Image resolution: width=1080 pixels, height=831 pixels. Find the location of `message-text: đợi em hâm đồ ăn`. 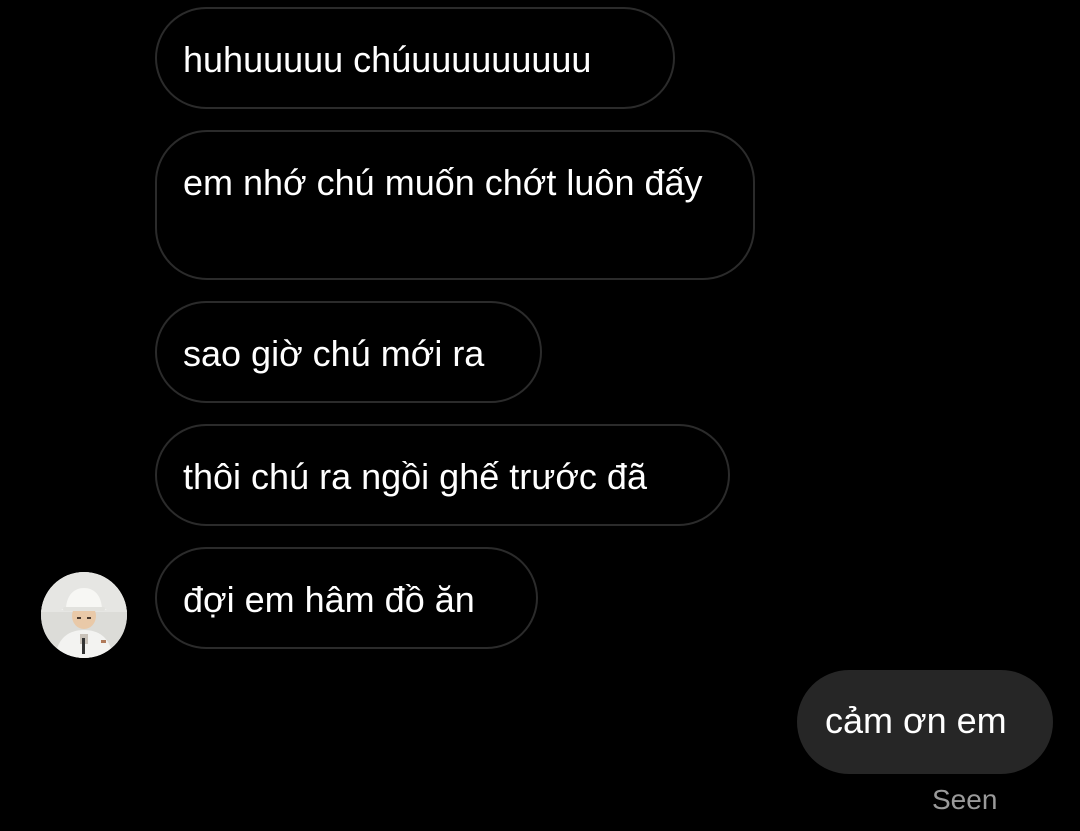

message-text: đợi em hâm đồ ăn is located at coordinates (329, 599).